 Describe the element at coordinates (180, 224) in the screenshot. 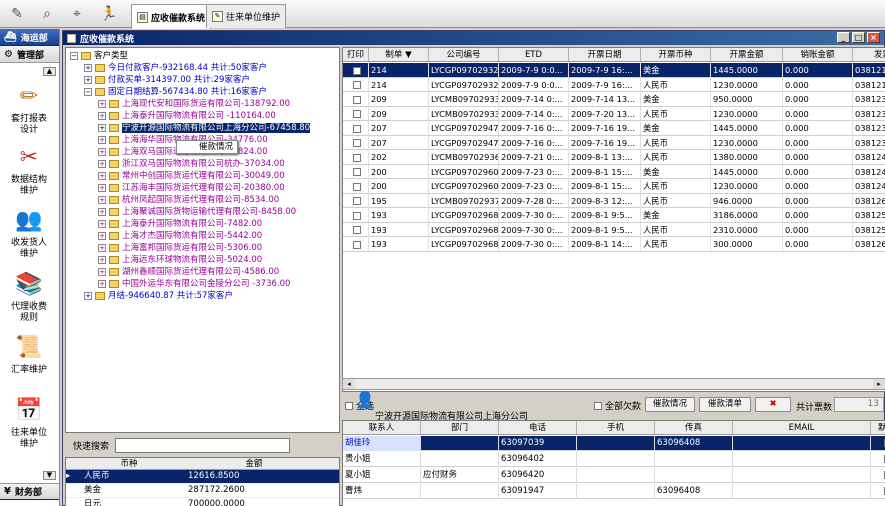

I see `tree-node: + 上海泰升国际物流有限公司-7482.00` at that location.